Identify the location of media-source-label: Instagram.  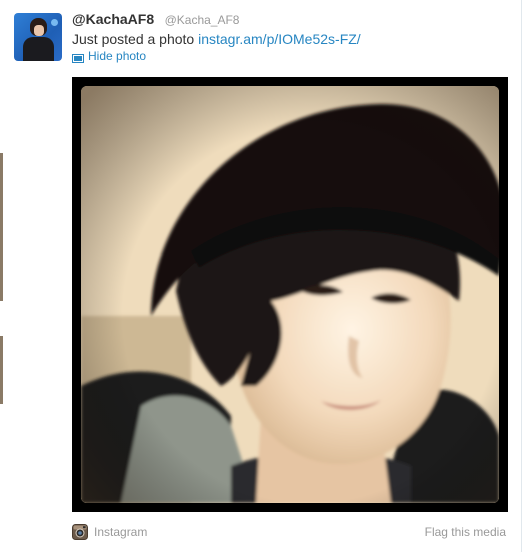
(121, 532).